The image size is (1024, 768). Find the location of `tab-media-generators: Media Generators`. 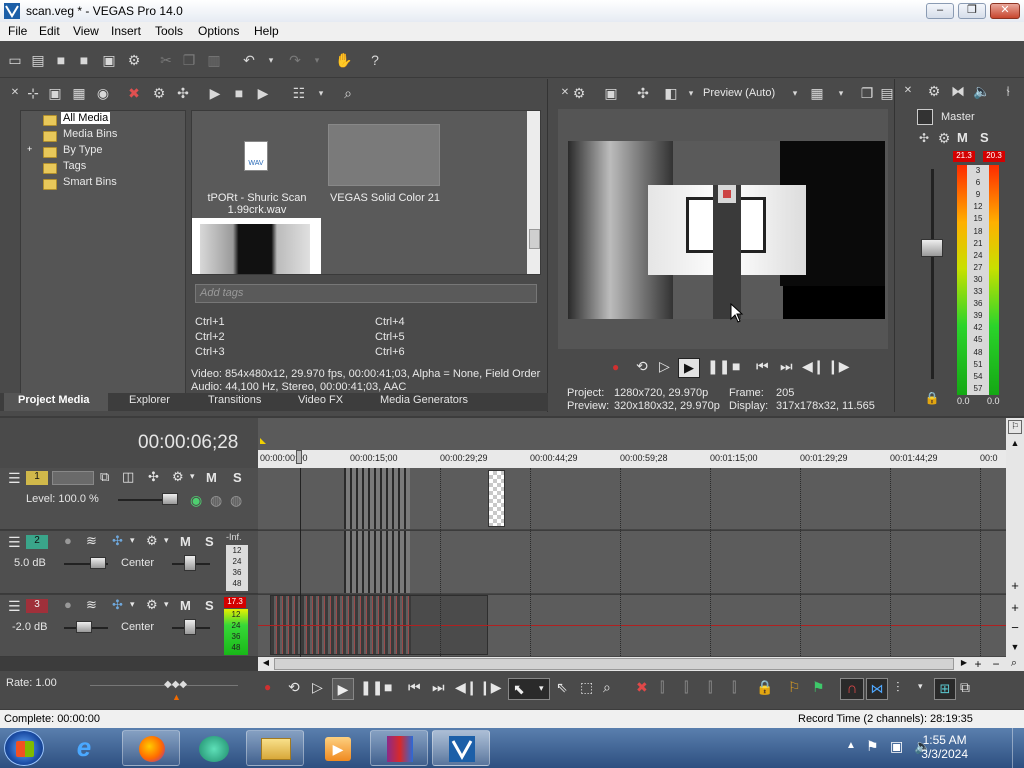

tab-media-generators: Media Generators is located at coordinates (424, 400).